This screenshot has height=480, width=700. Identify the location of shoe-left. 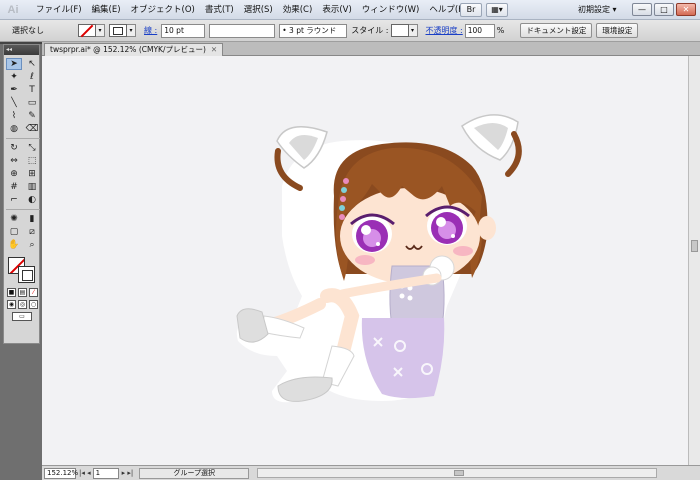
(252, 325).